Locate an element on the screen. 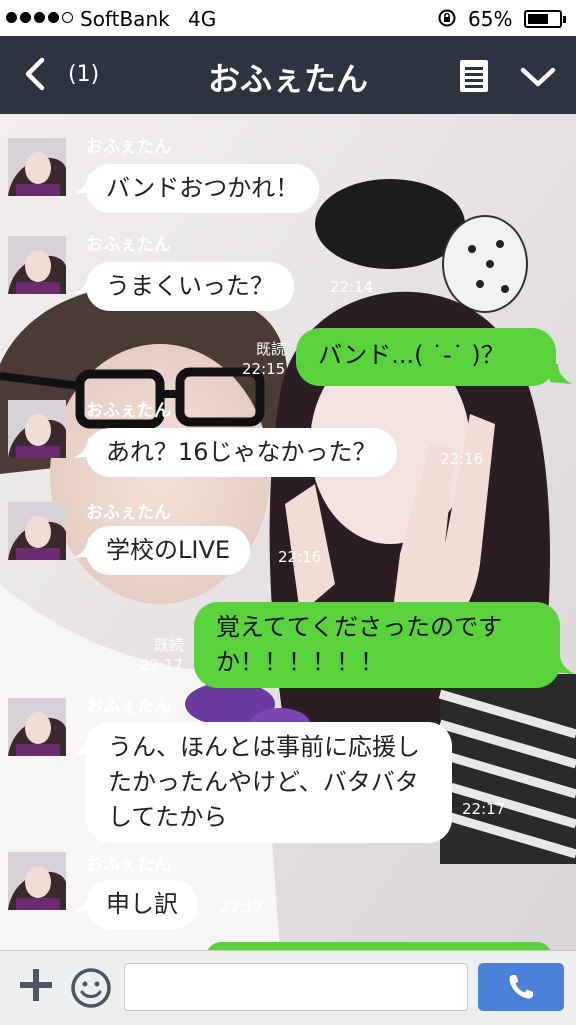  signal-strength-icon is located at coordinates (39, 17).